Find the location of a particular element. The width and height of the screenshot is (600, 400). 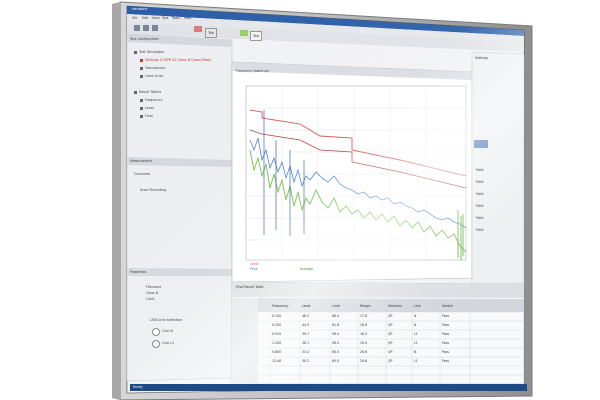

radio-line-l1 is located at coordinates (156, 344).